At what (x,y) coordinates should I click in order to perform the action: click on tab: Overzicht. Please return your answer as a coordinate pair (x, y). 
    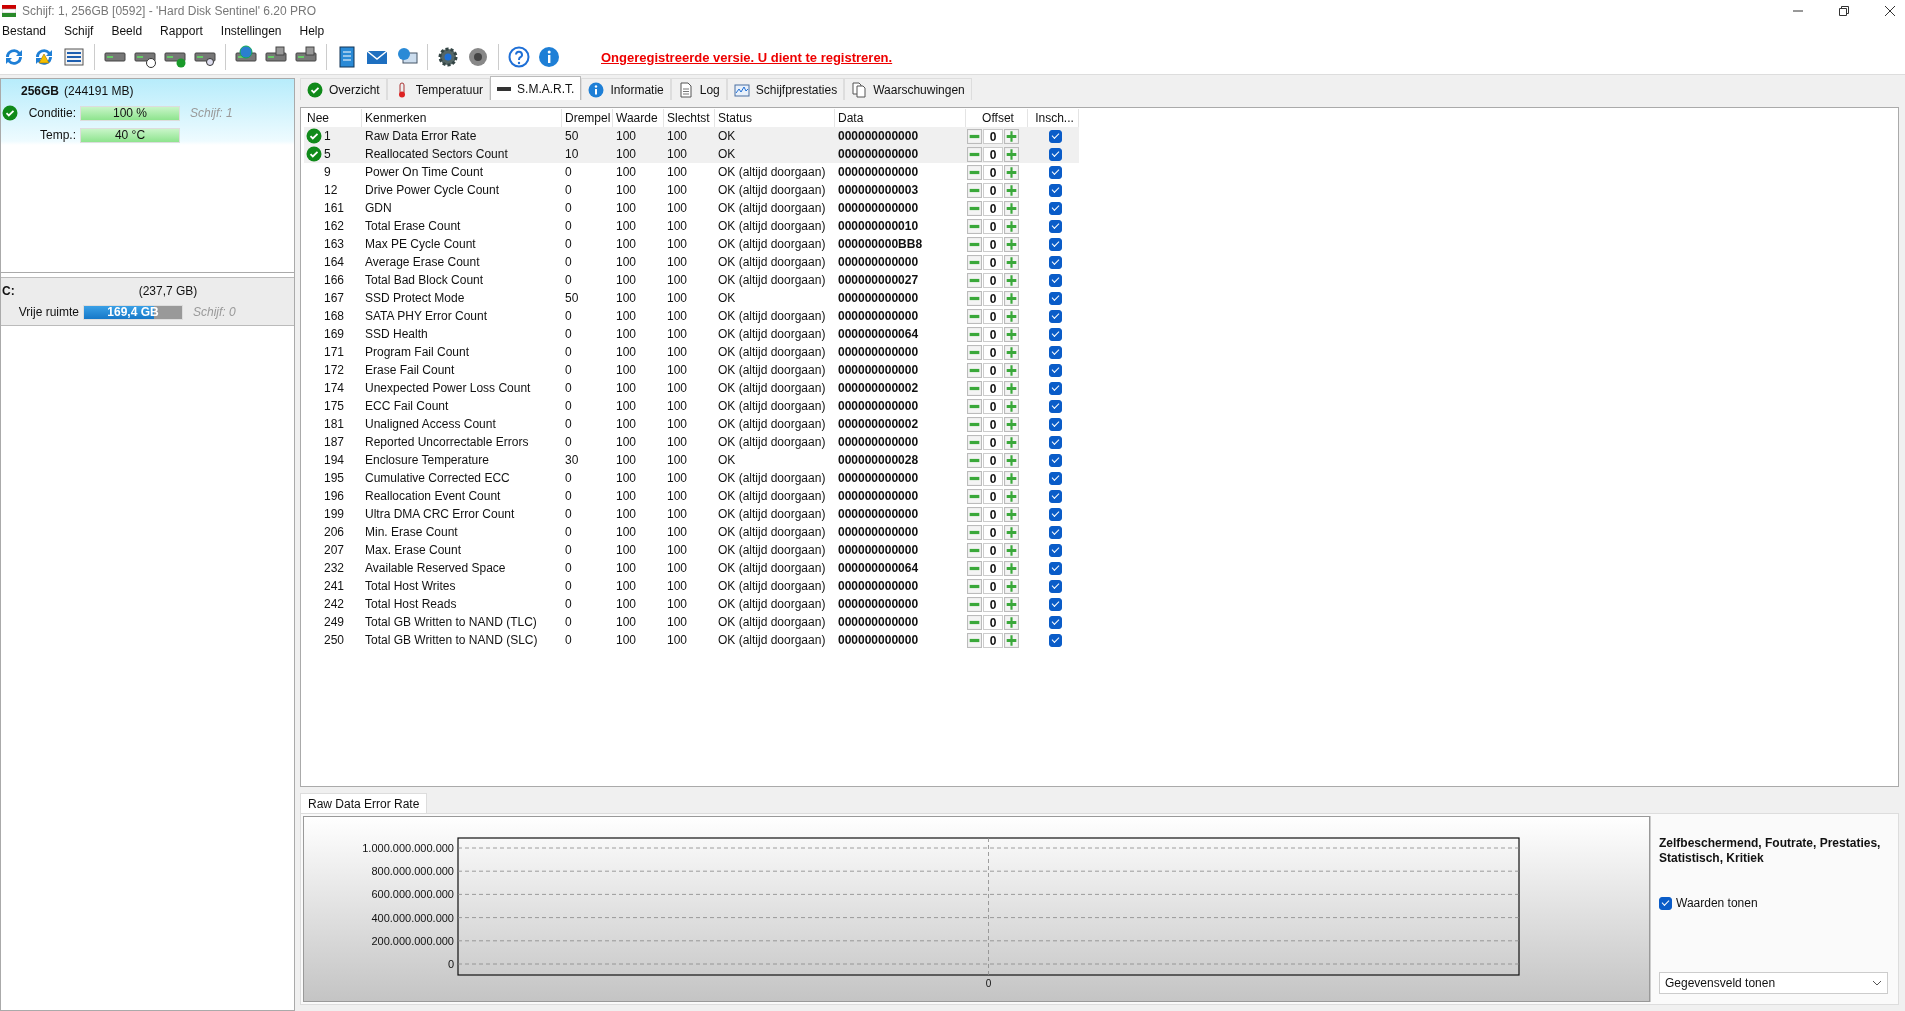
    Looking at the image, I should click on (343, 89).